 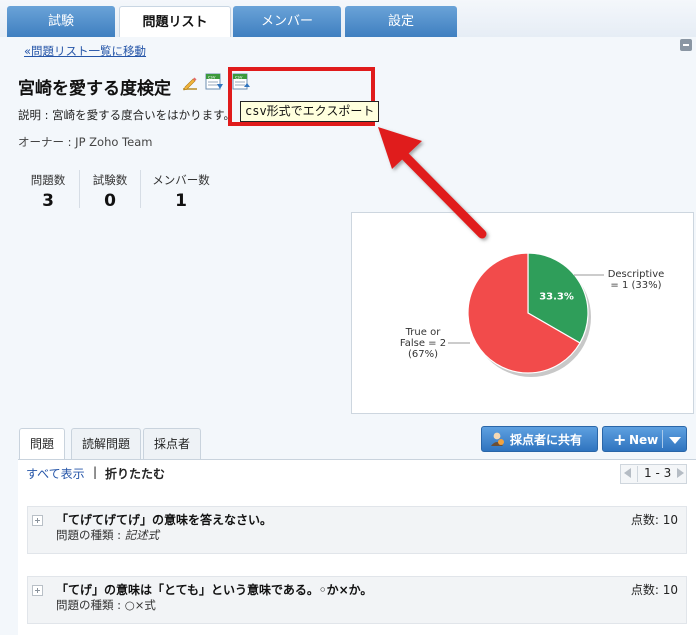 What do you see at coordinates (140, 605) in the screenshot?
I see `question-type-value: ○×式` at bounding box center [140, 605].